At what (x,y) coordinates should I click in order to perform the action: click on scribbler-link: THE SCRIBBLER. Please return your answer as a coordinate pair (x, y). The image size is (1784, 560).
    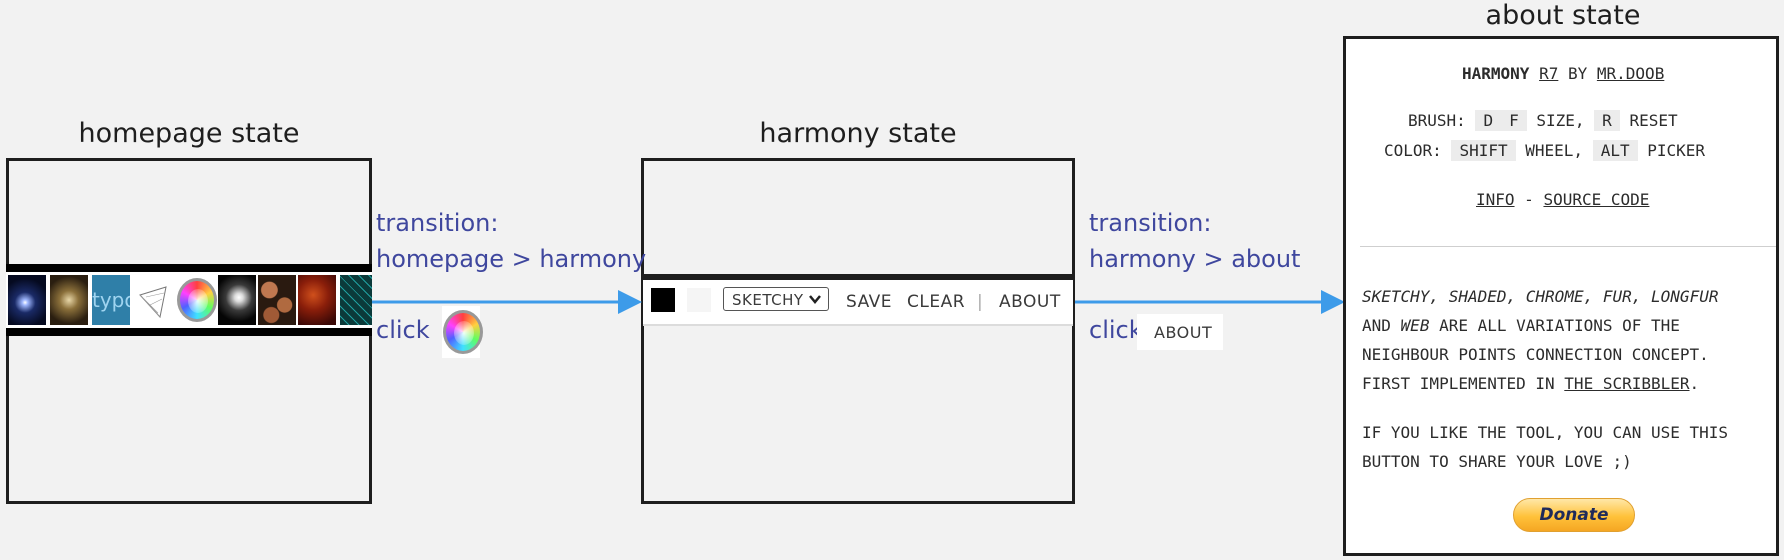
    Looking at the image, I should click on (1626, 383).